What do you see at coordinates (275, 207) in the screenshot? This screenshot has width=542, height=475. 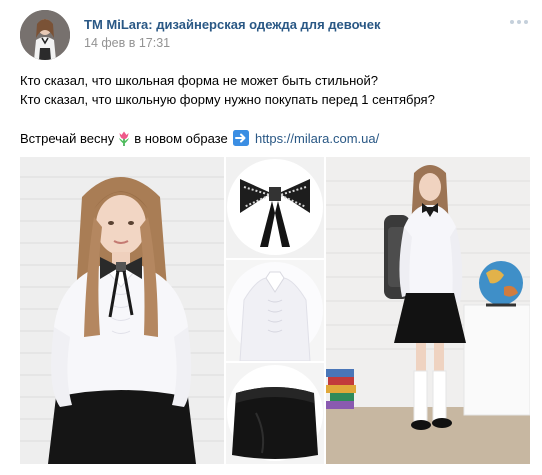 I see `photo-bow` at bounding box center [275, 207].